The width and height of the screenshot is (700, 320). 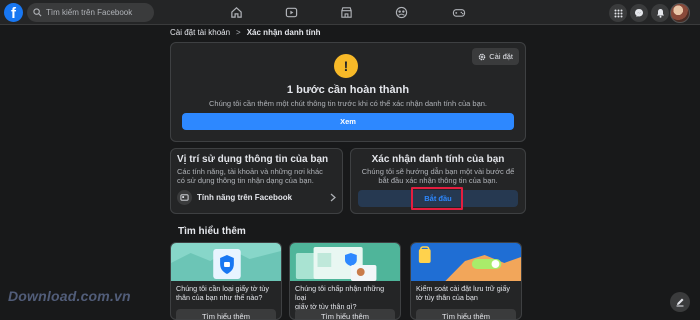 I want to click on verify-card-description-line-2: bắt đầu xác nhận thông tin của bạn., so click(x=438, y=180).